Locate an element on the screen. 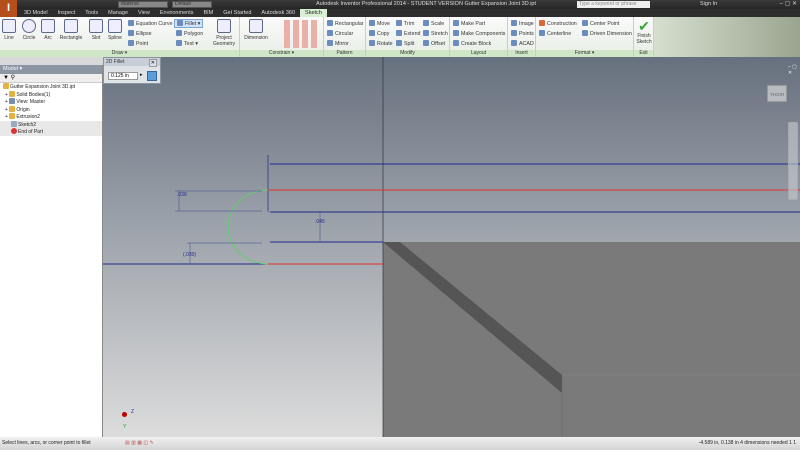 The width and height of the screenshot is (800, 450). polygon-button: Polygon is located at coordinates (189, 33).